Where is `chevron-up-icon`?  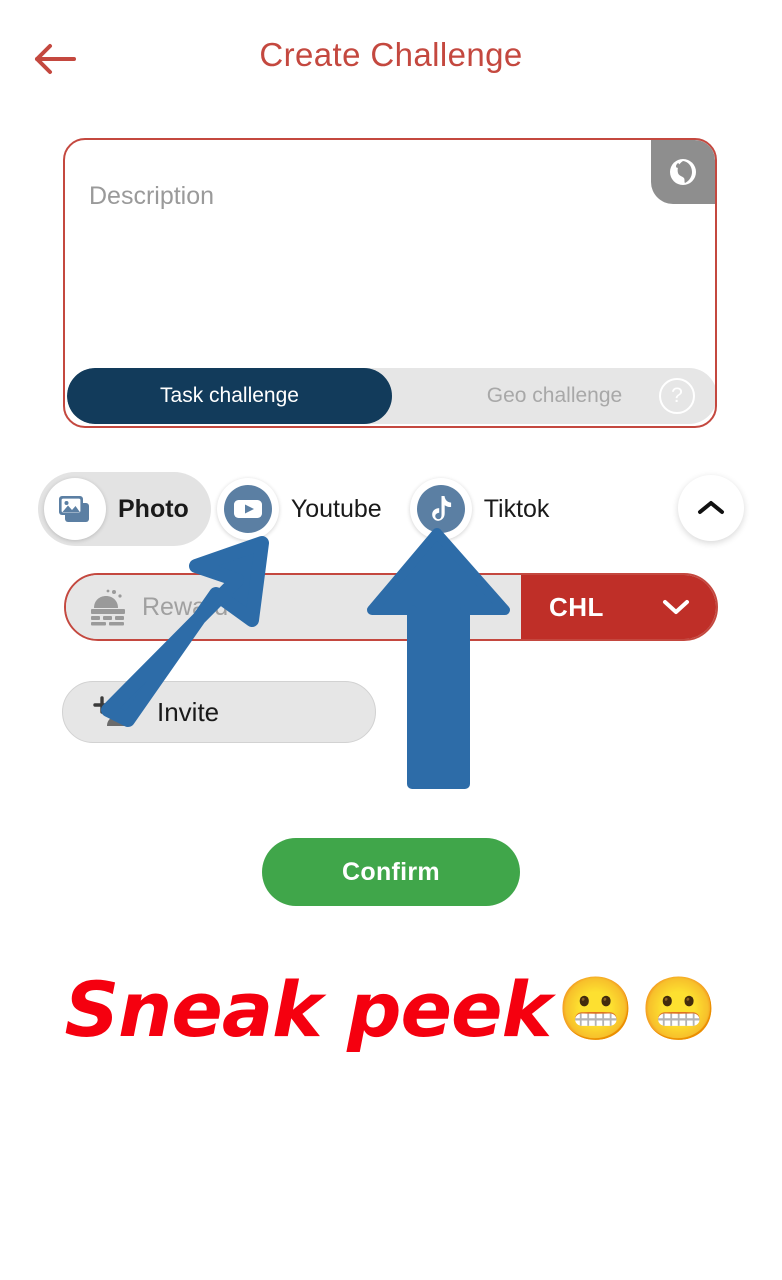 chevron-up-icon is located at coordinates (711, 507).